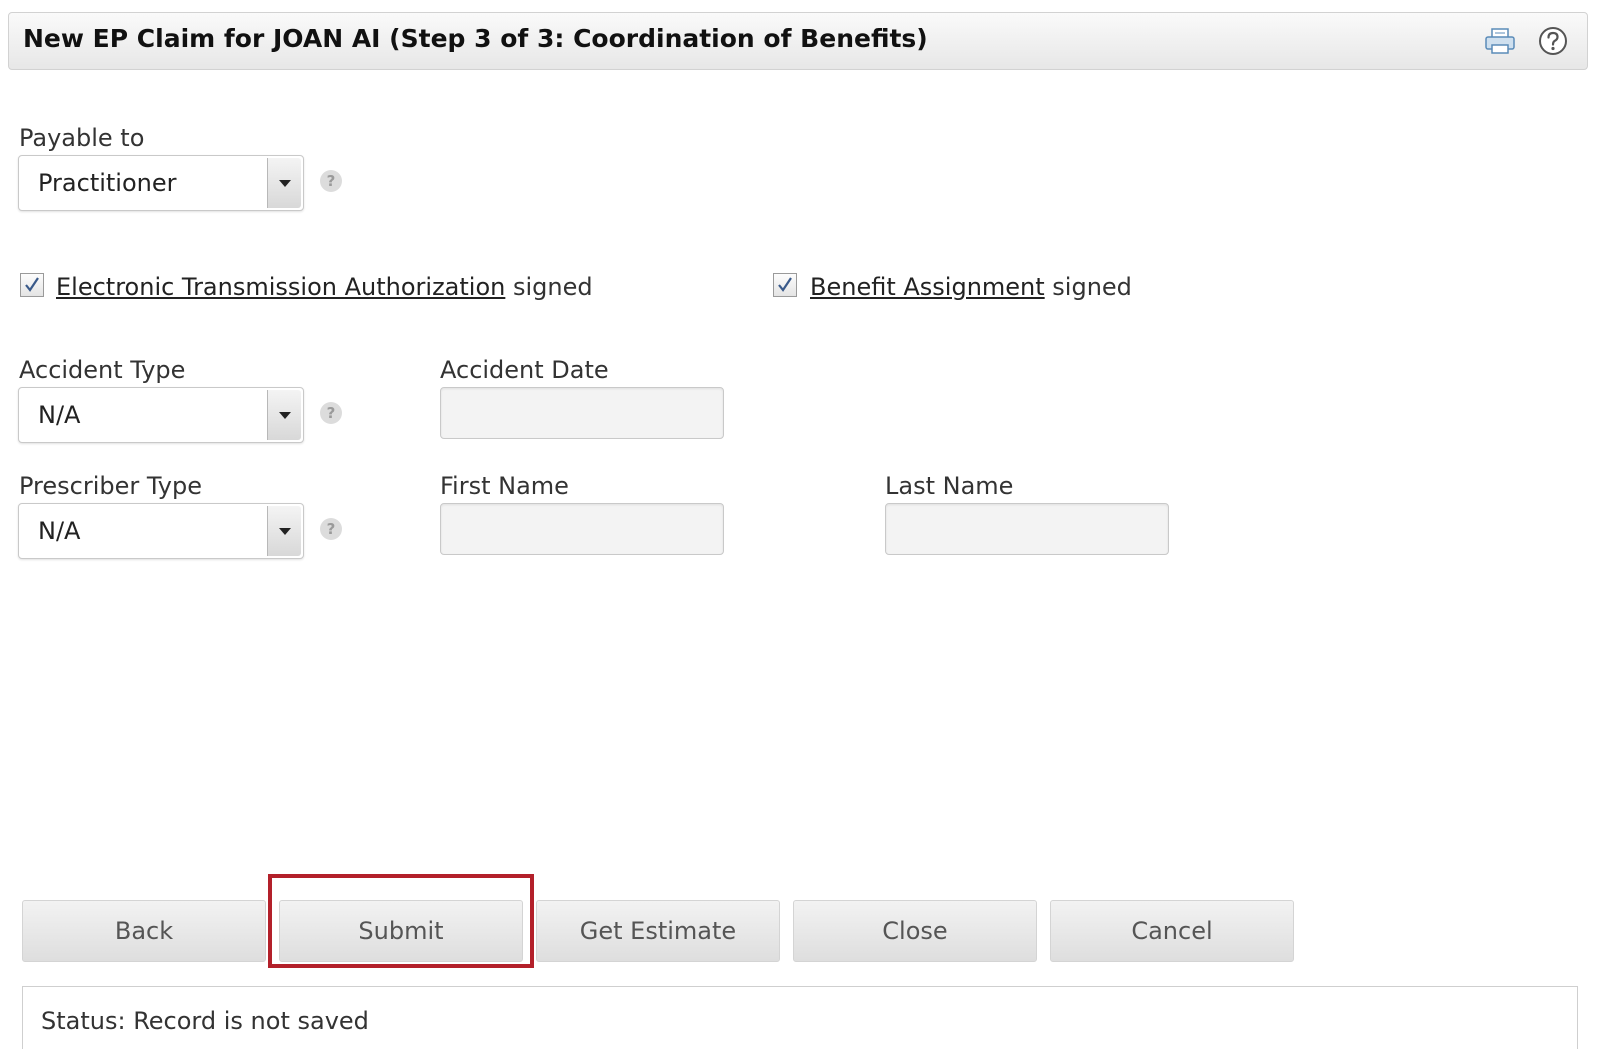 Image resolution: width=1602 pixels, height=1049 pixels. I want to click on cancel-button: Cancel, so click(1172, 931).